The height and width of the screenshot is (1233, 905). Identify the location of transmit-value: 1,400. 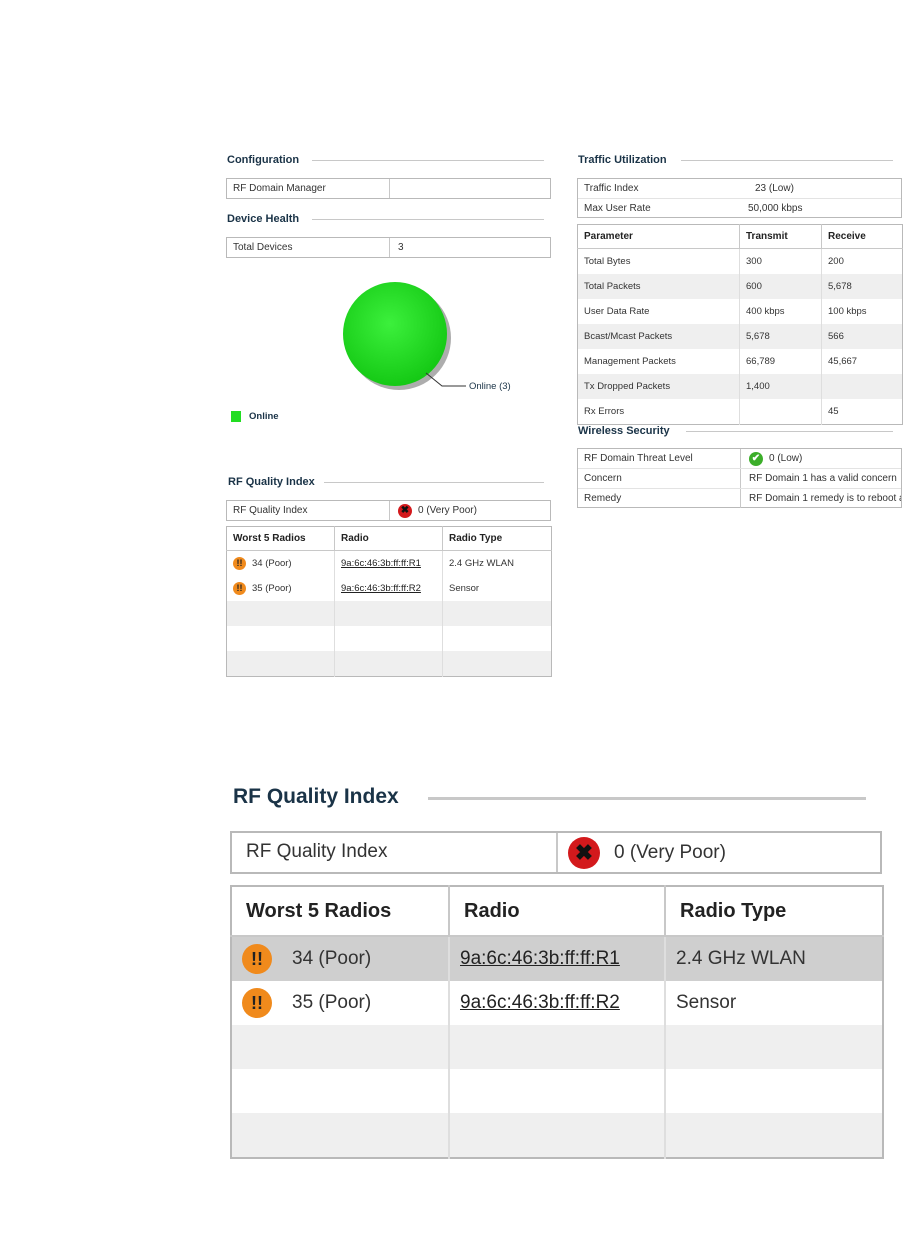
(780, 386).